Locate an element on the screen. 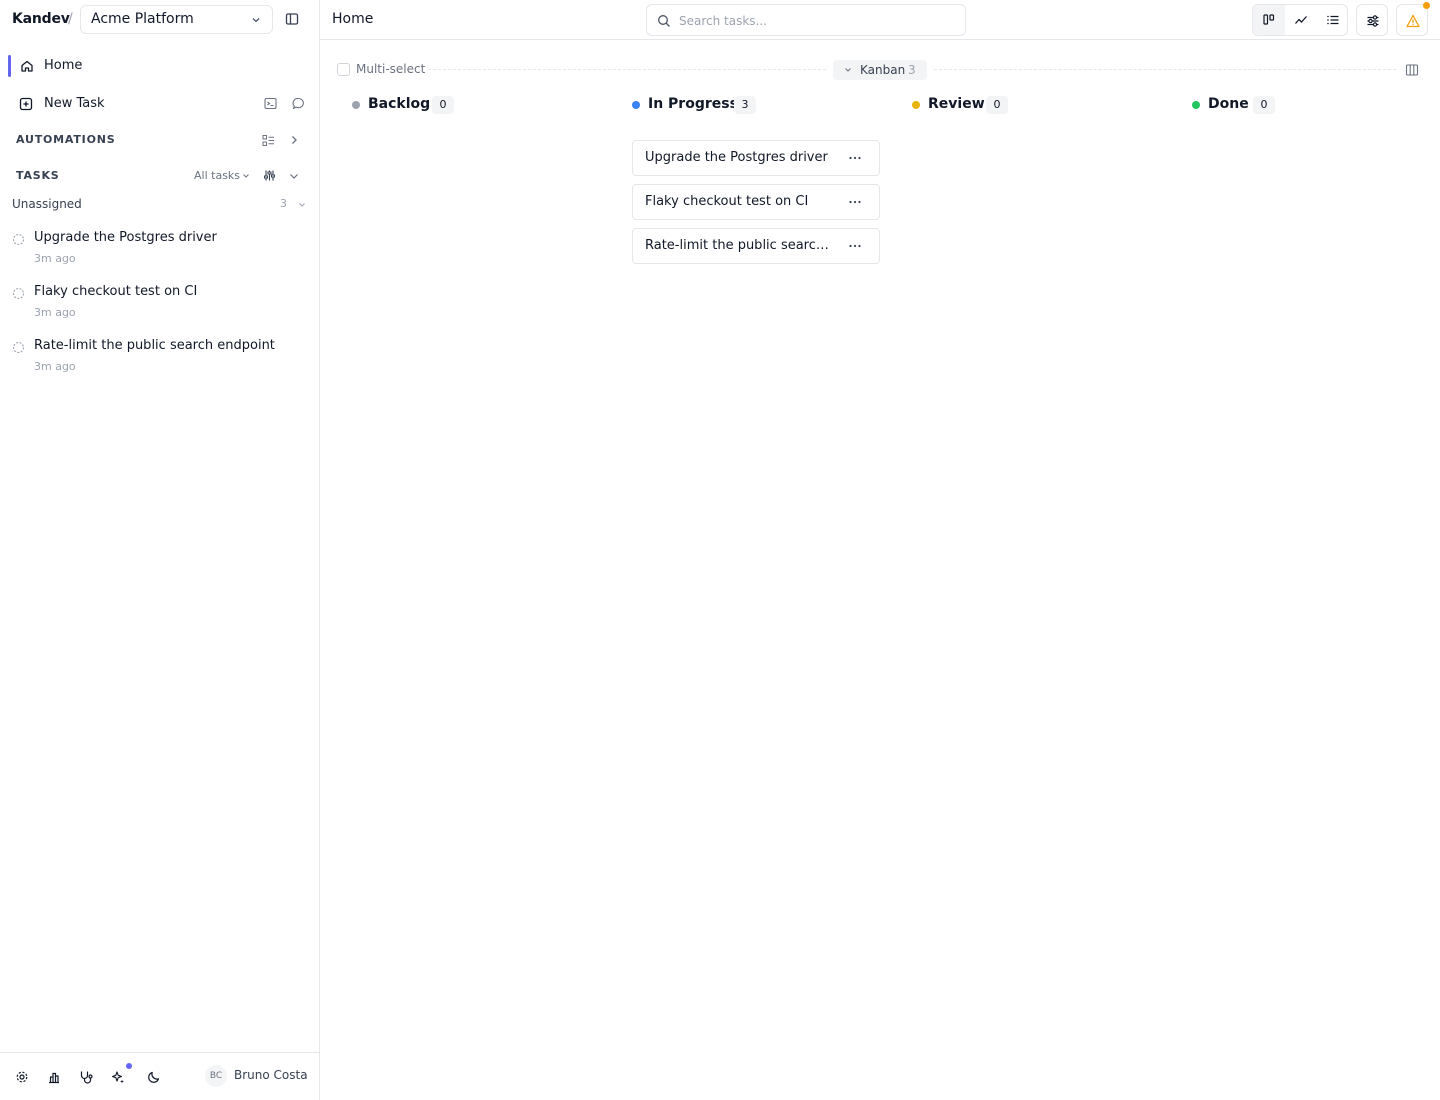  sidebar-toggle-icon is located at coordinates (292, 19).